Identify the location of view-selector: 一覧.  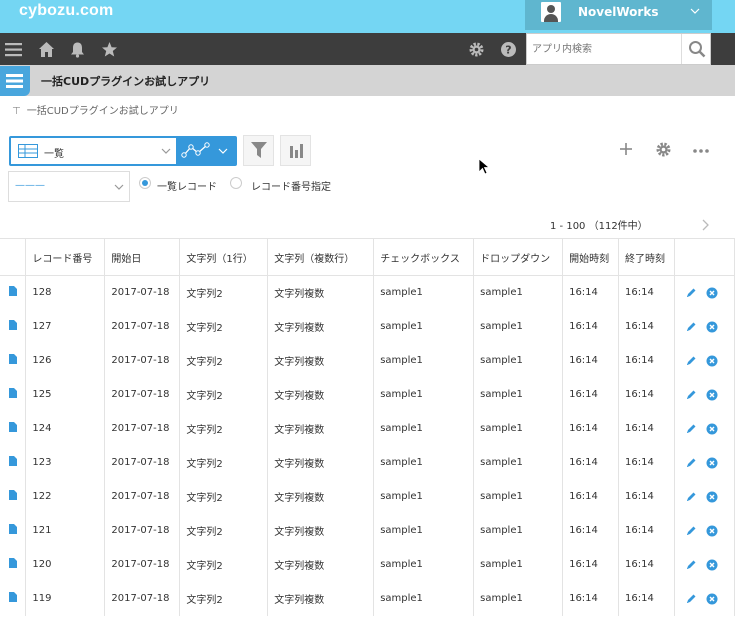
(123, 151).